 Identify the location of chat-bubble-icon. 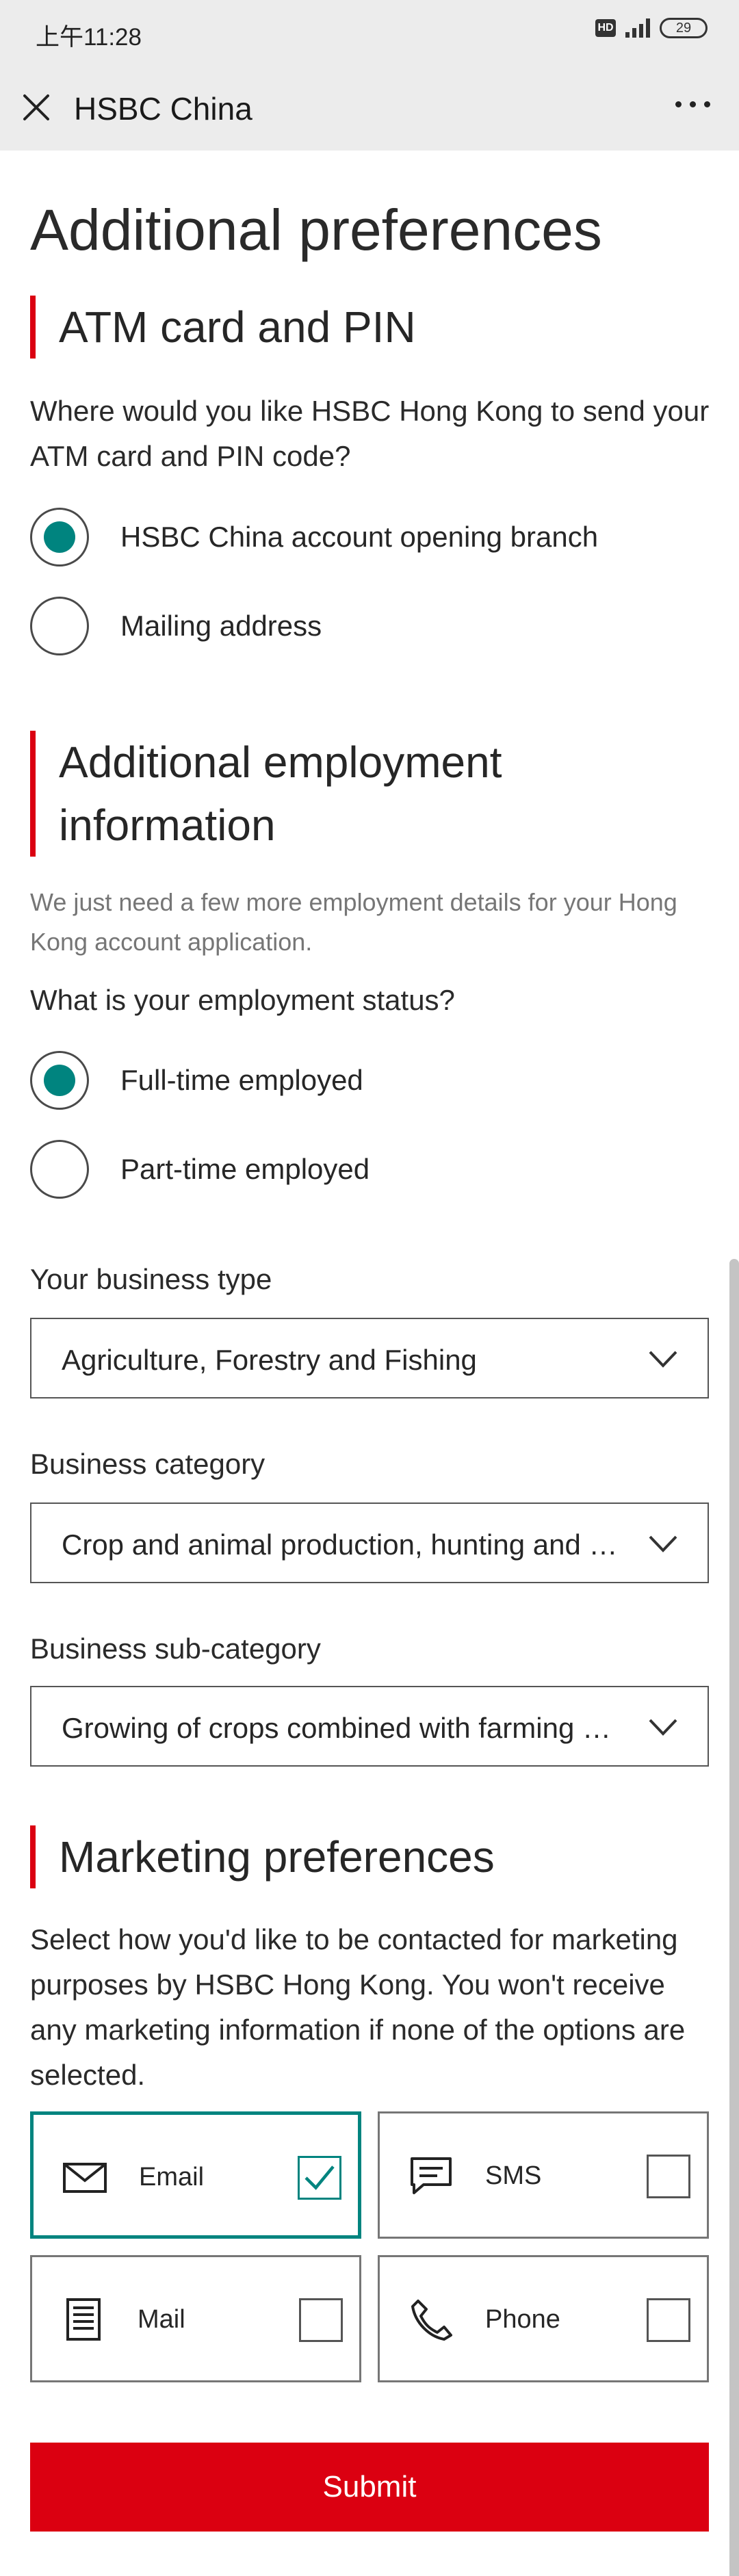
(431, 2175).